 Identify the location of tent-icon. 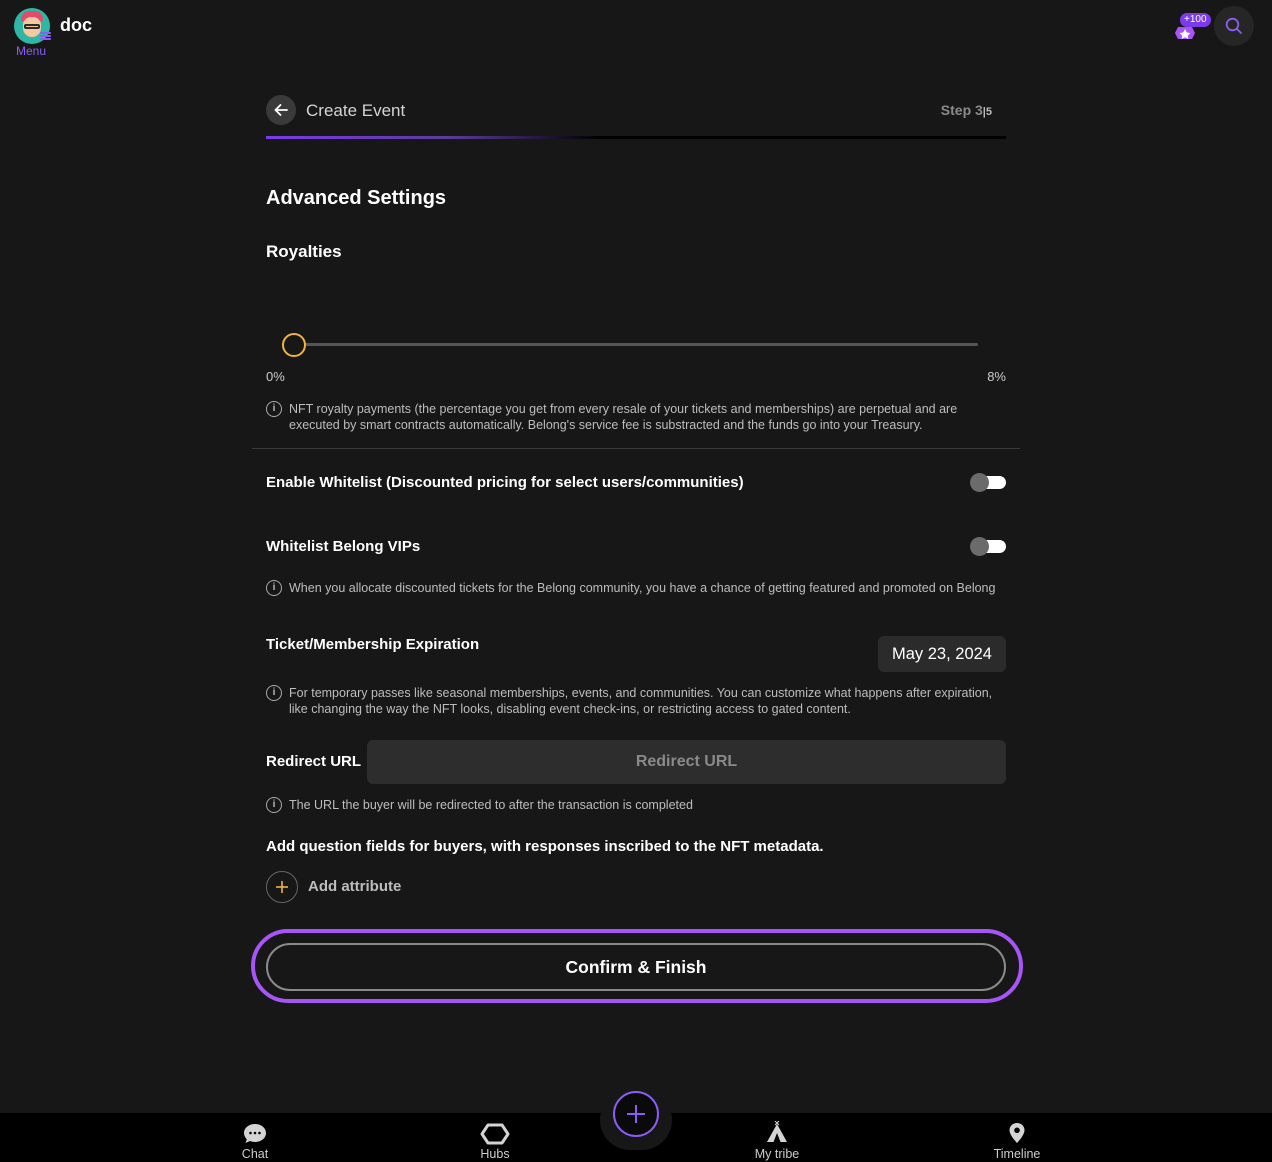
(777, 1131).